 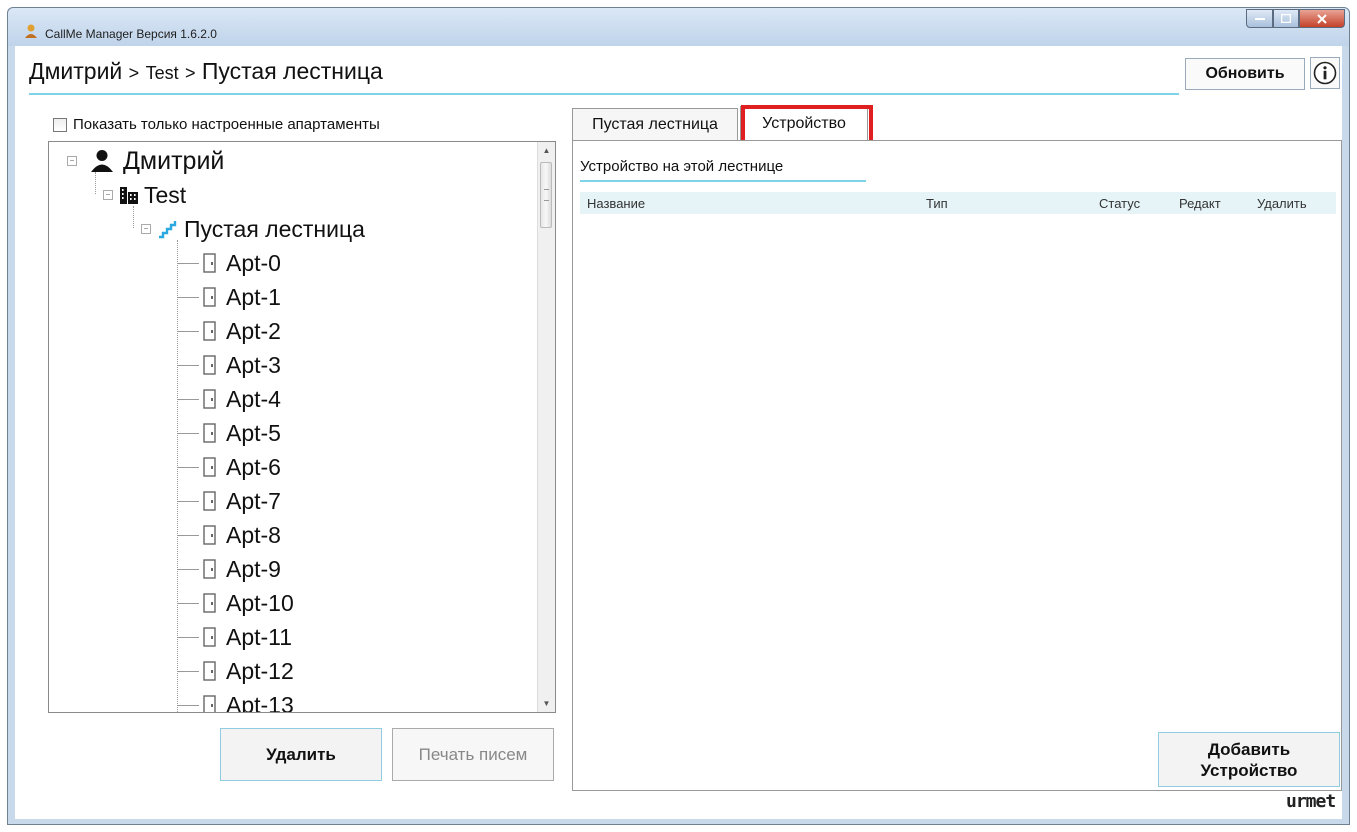 I want to click on apartment-label: Apt-3, so click(x=253, y=364).